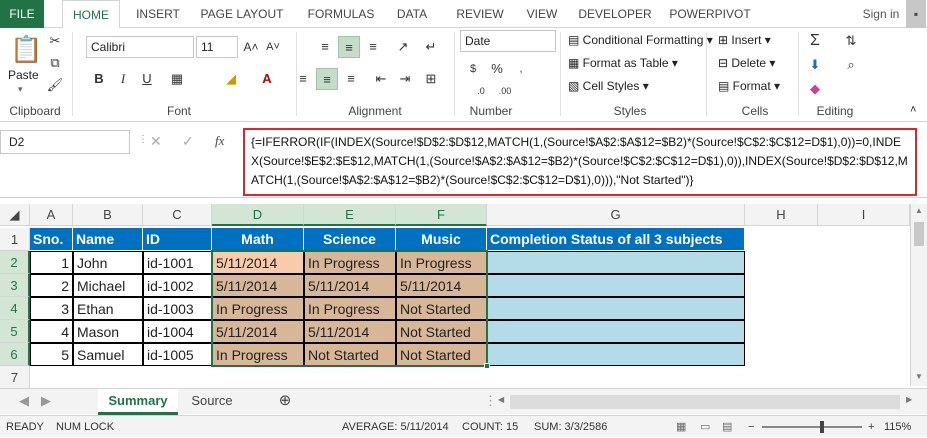 This screenshot has height=438, width=927. Describe the element at coordinates (881, 14) in the screenshot. I see `sign-in-link: Sign in` at that location.